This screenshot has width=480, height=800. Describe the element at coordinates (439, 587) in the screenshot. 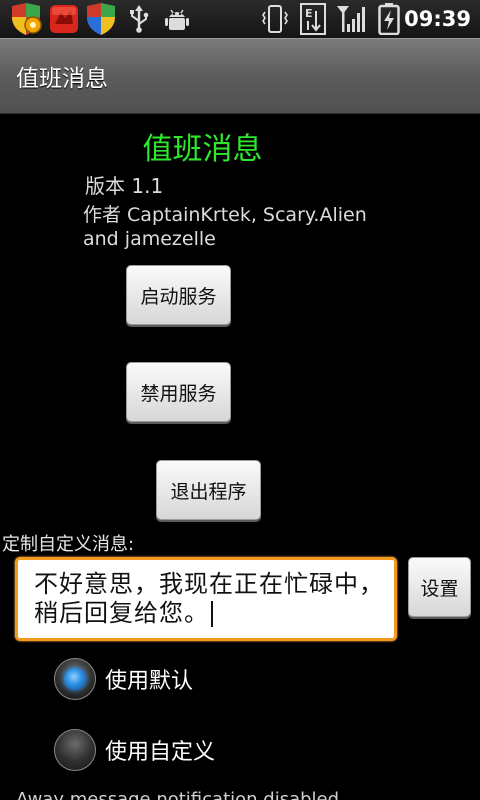

I see `set-button: 设置` at that location.